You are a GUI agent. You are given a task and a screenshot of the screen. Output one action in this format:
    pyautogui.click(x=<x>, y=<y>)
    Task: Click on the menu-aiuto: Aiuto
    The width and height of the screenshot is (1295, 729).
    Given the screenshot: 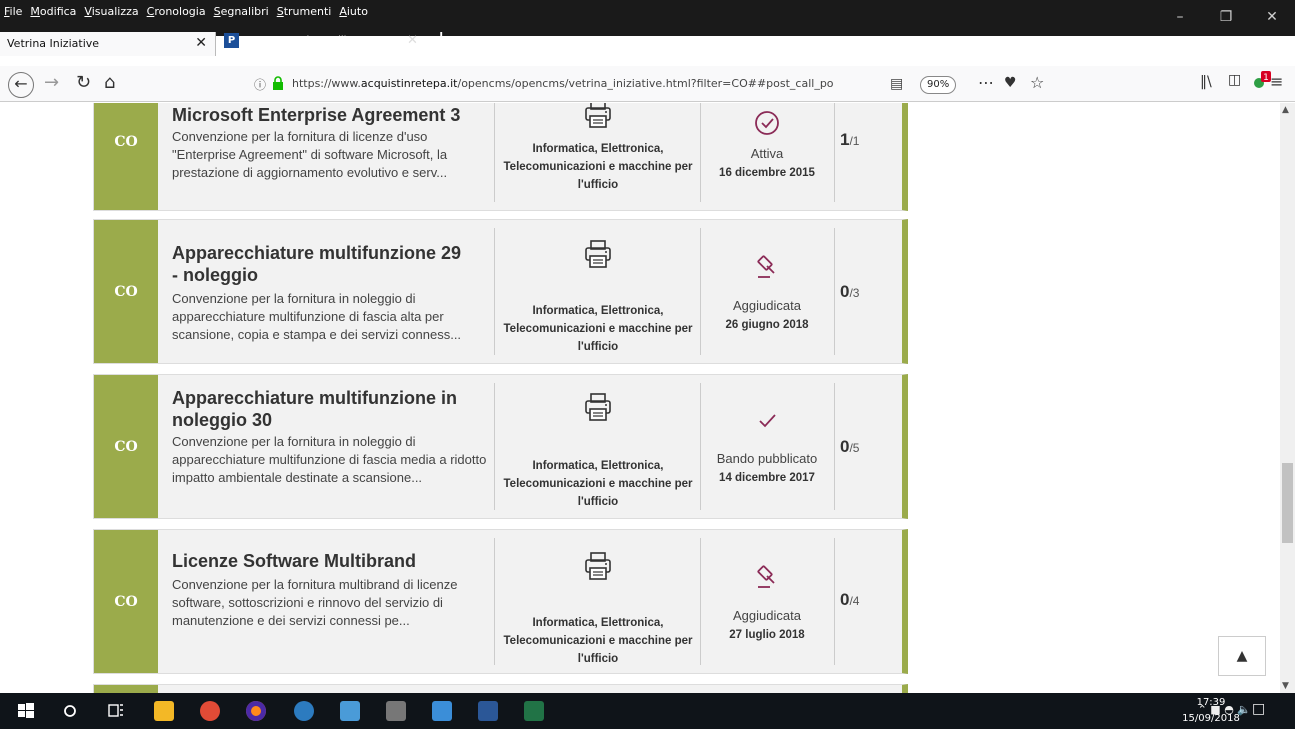 What is the action you would take?
    pyautogui.click(x=353, y=11)
    